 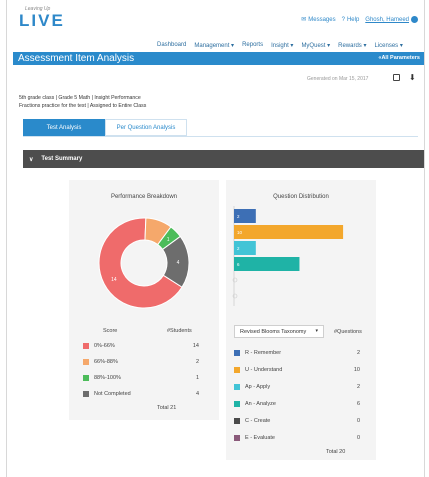 I want to click on page-title-bar: Assessment Item Analysis «All Parameters, so click(x=218, y=58).